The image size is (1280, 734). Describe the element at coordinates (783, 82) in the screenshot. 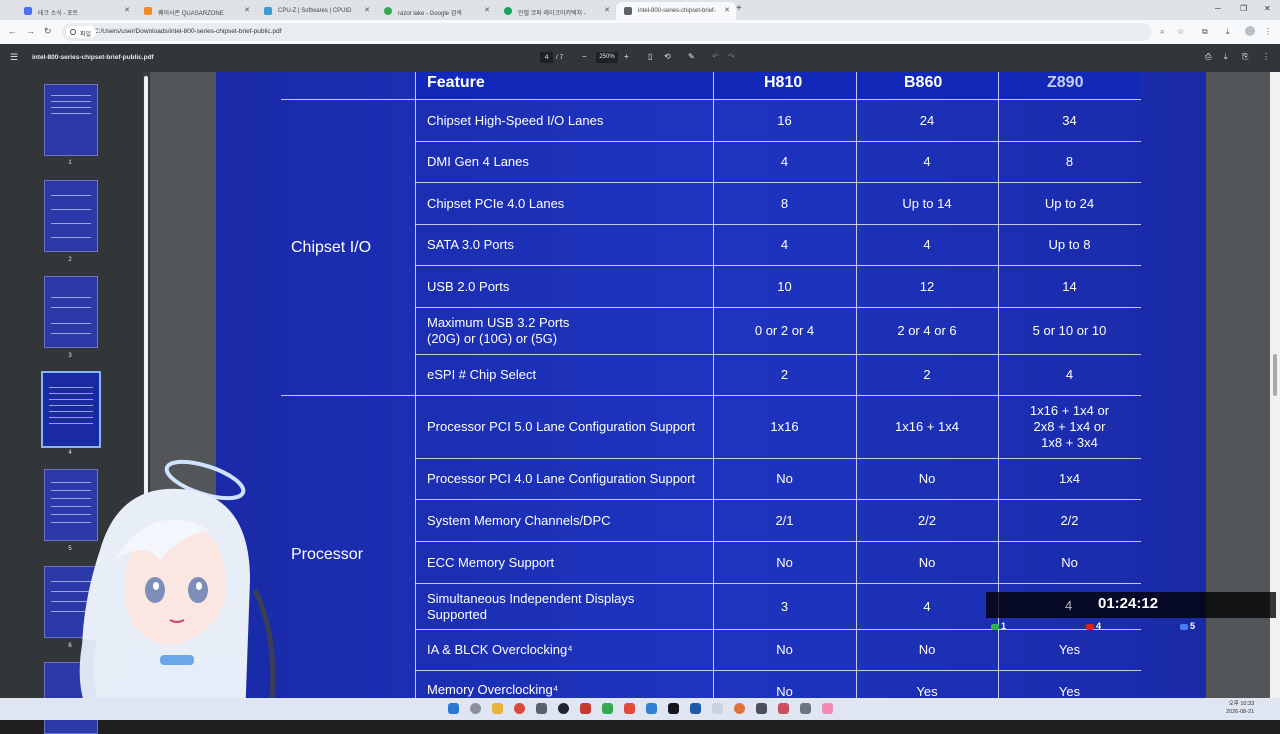

I see `column-header-h810: H810` at that location.